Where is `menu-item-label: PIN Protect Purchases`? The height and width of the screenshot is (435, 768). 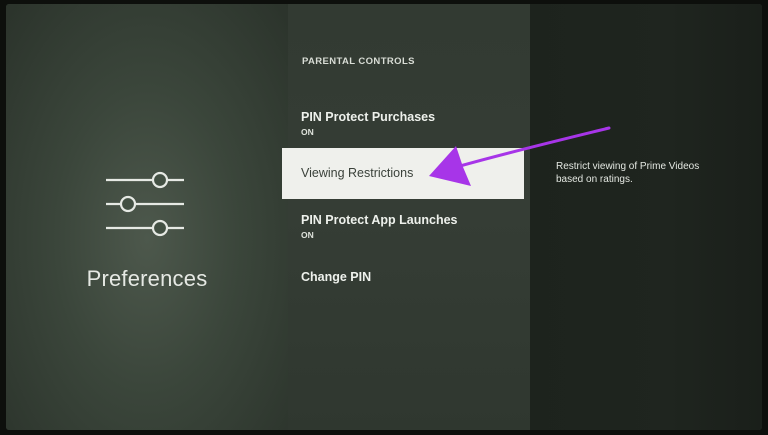 menu-item-label: PIN Protect Purchases is located at coordinates (368, 117).